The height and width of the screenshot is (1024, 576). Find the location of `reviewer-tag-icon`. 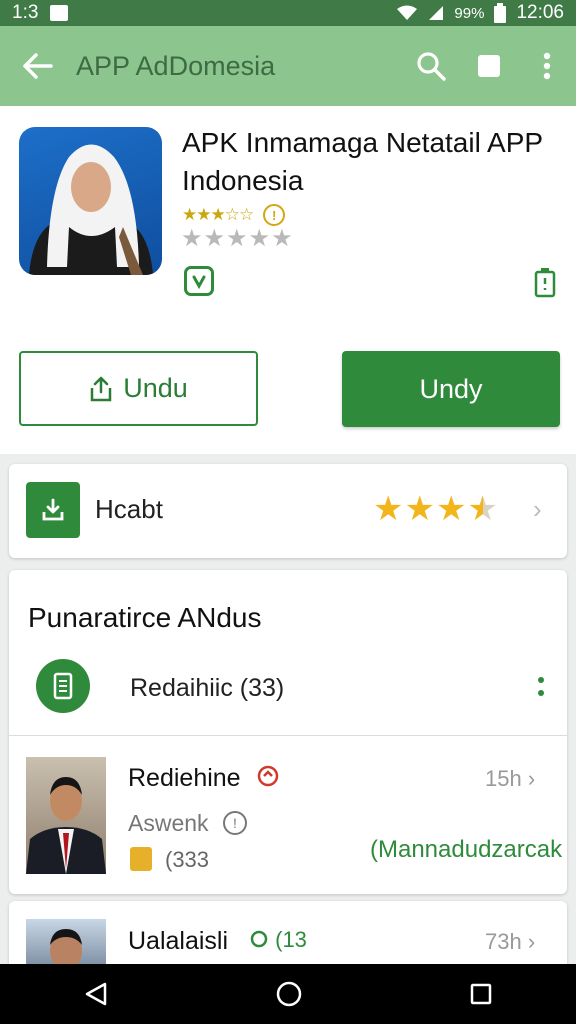

reviewer-tag-icon is located at coordinates (268, 779).